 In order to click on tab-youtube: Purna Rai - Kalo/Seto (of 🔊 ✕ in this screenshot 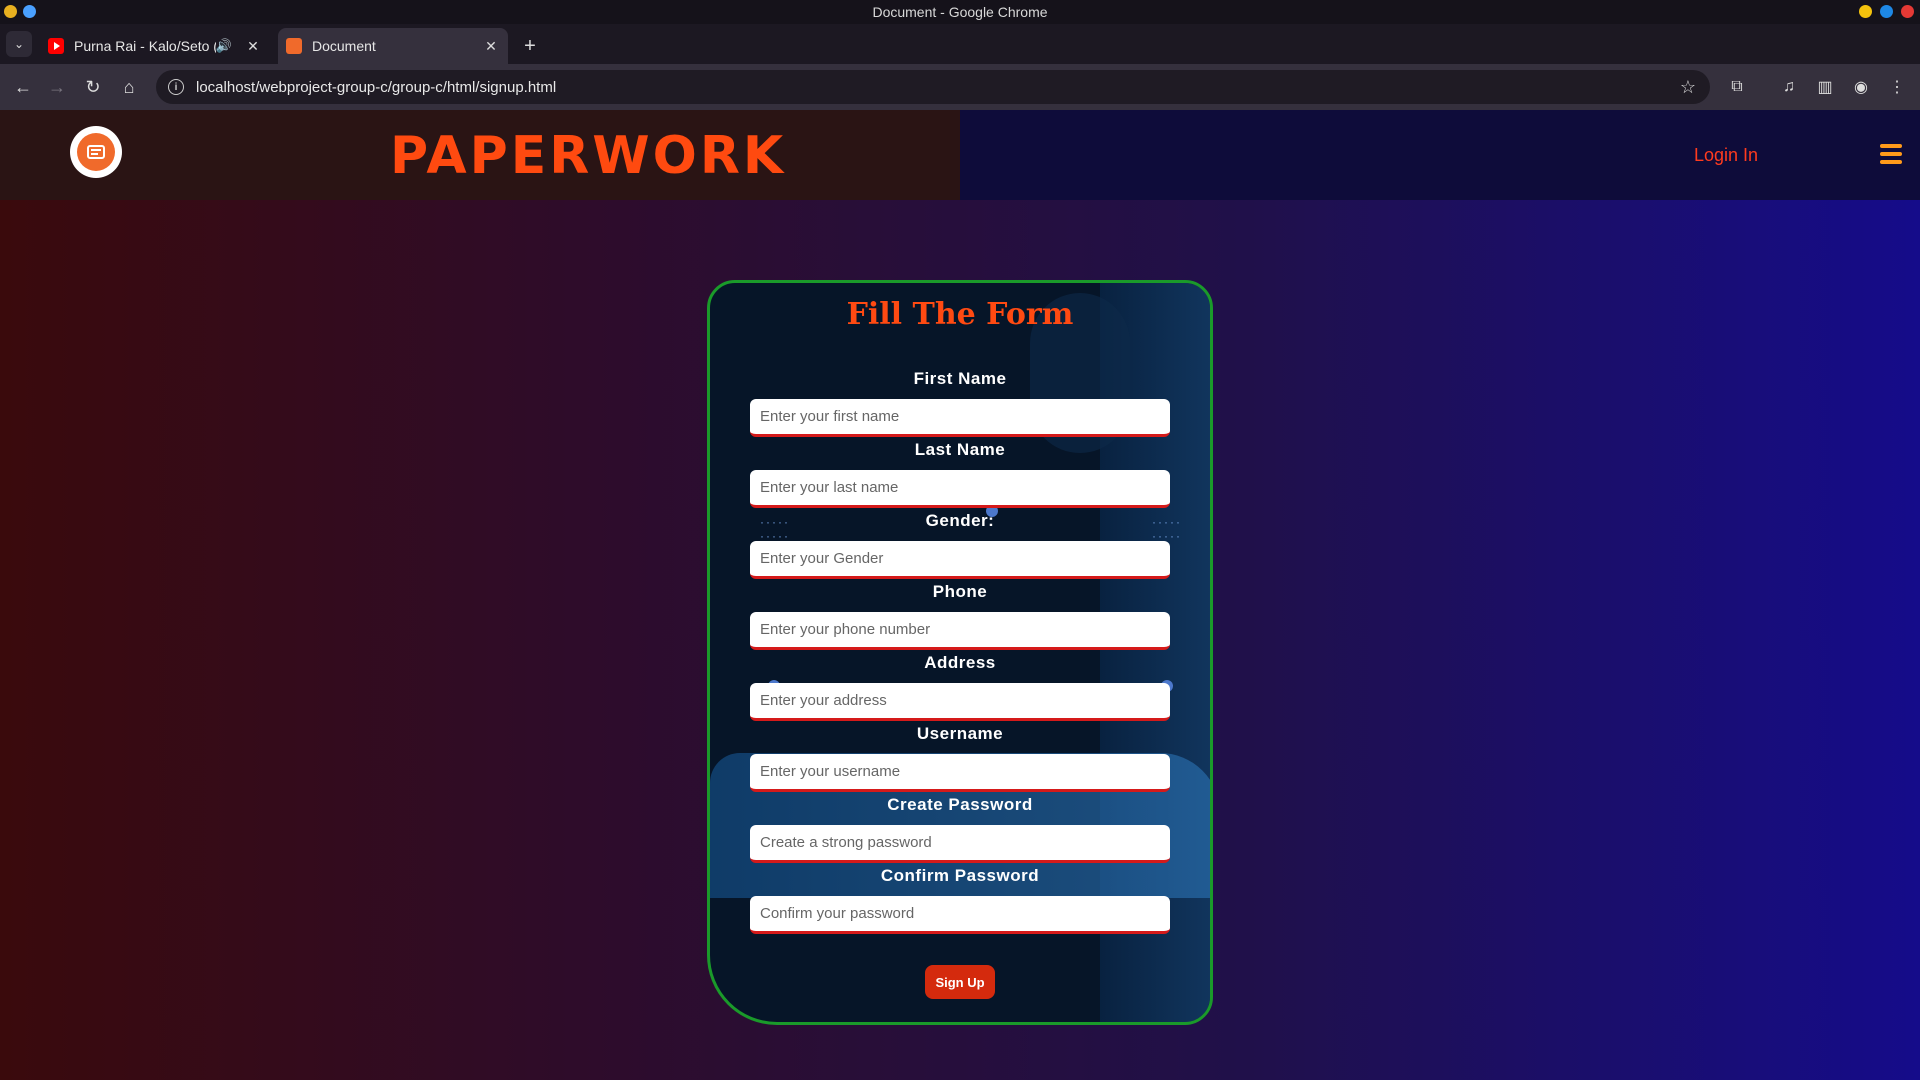, I will do `click(155, 46)`.